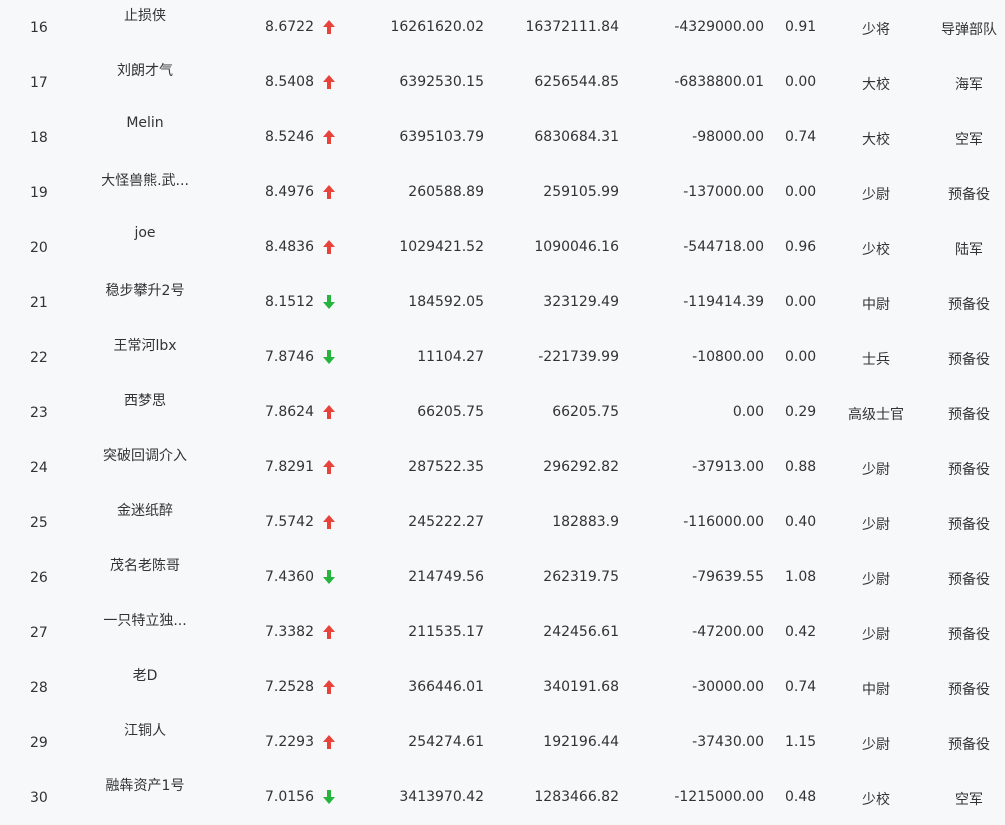 This screenshot has width=1005, height=825. What do you see at coordinates (801, 467) in the screenshot?
I see `ratio-value: 0.88` at bounding box center [801, 467].